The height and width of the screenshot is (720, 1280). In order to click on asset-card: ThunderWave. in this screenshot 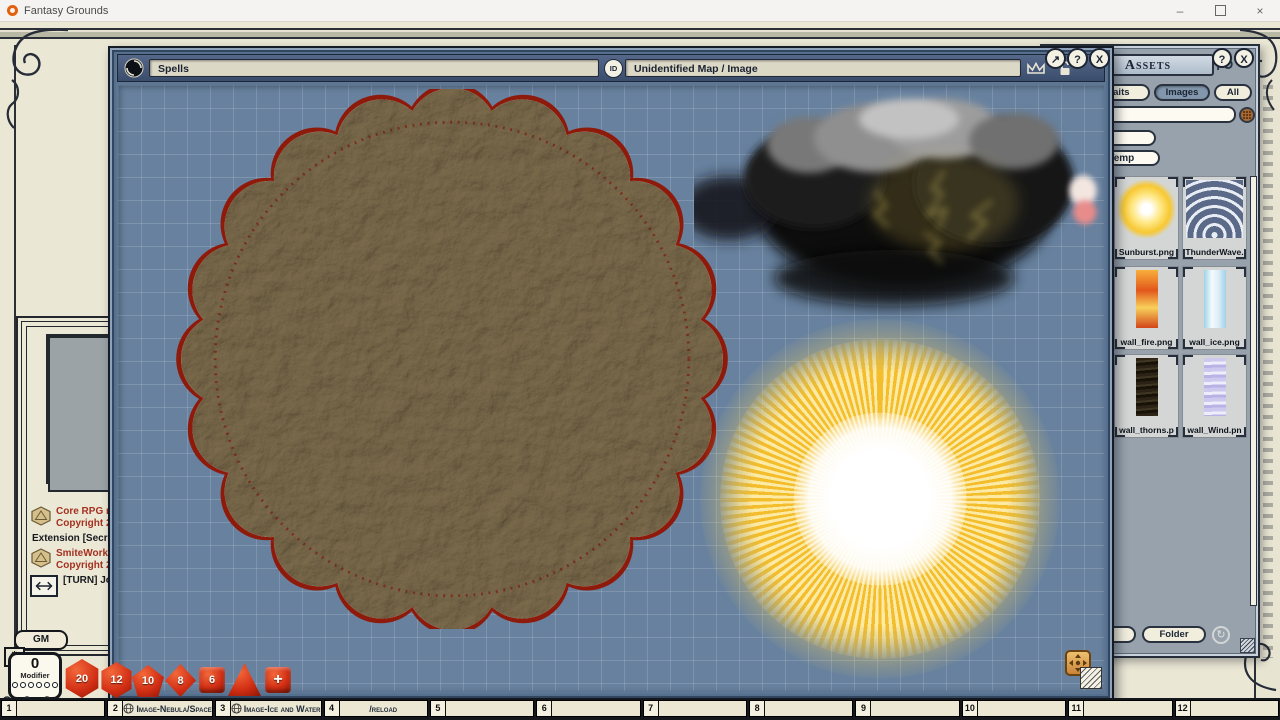, I will do `click(1214, 218)`.